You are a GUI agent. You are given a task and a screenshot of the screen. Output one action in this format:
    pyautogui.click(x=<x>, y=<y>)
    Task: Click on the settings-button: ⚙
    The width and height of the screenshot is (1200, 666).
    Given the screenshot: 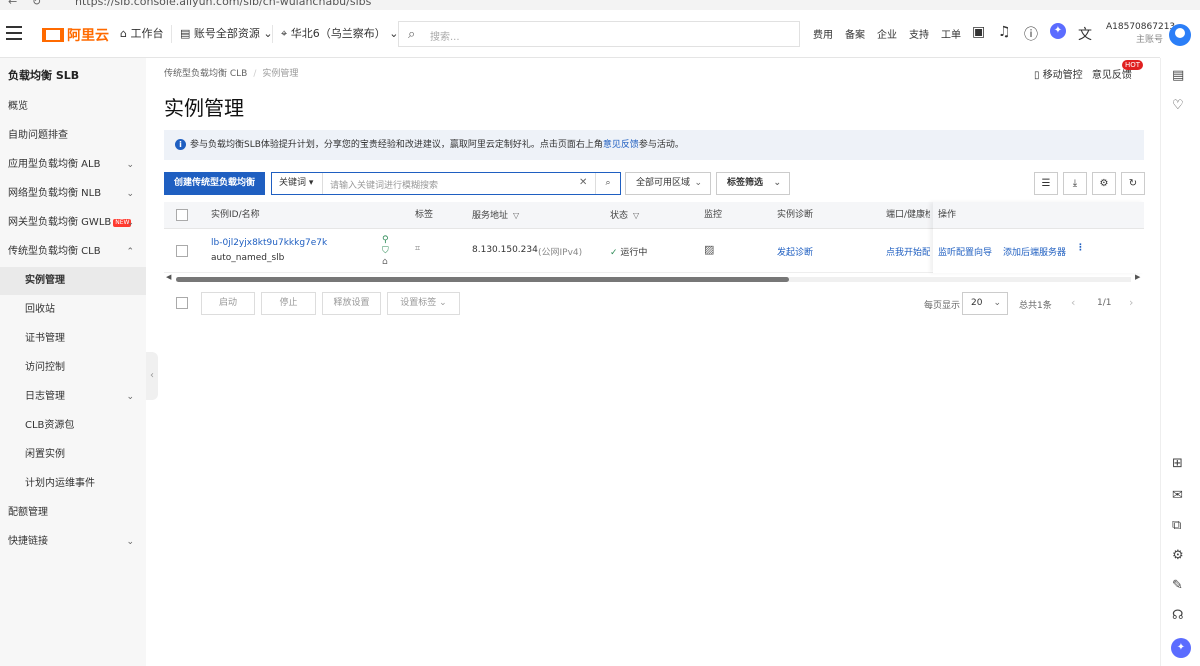 What is the action you would take?
    pyautogui.click(x=1104, y=183)
    